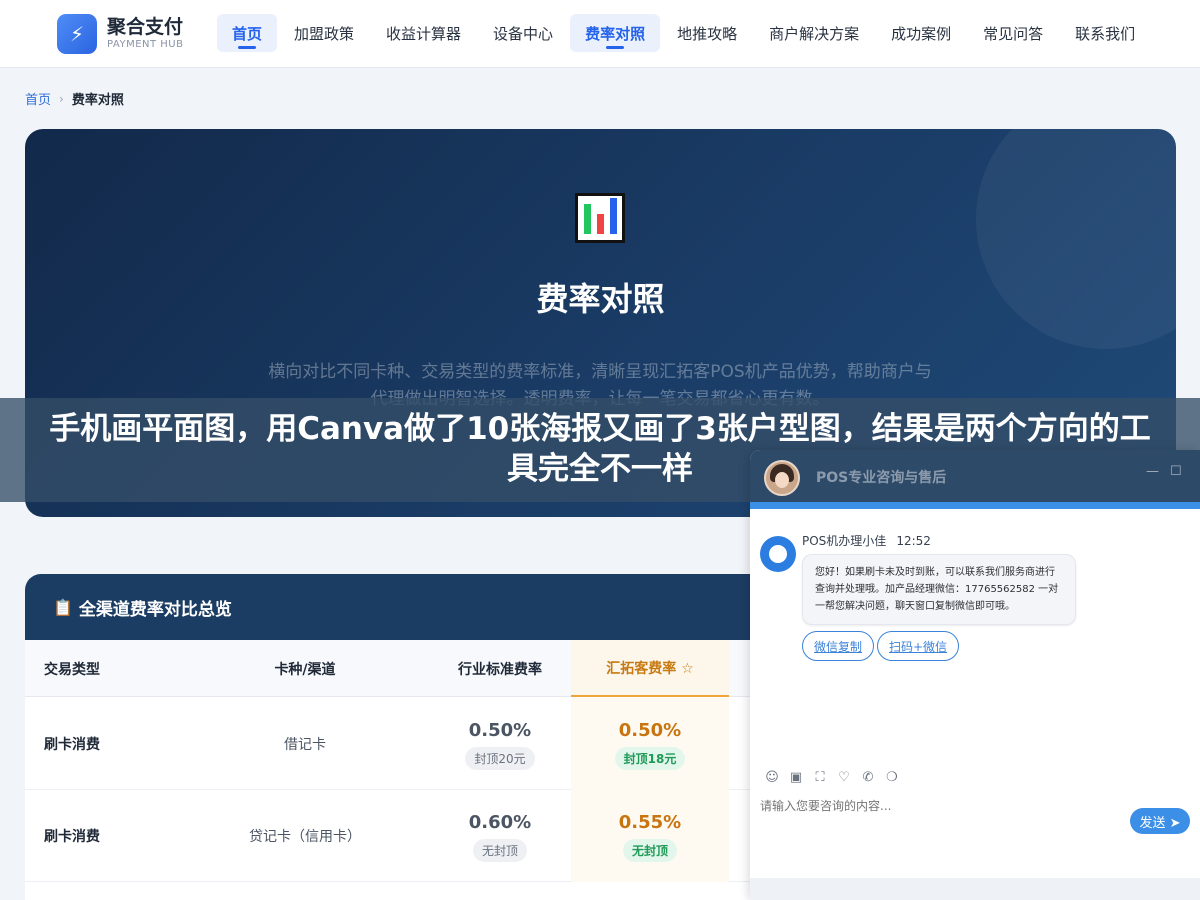 This screenshot has height=900, width=1200. What do you see at coordinates (305, 745) in the screenshot?
I see `cell-card: 借记卡` at bounding box center [305, 745].